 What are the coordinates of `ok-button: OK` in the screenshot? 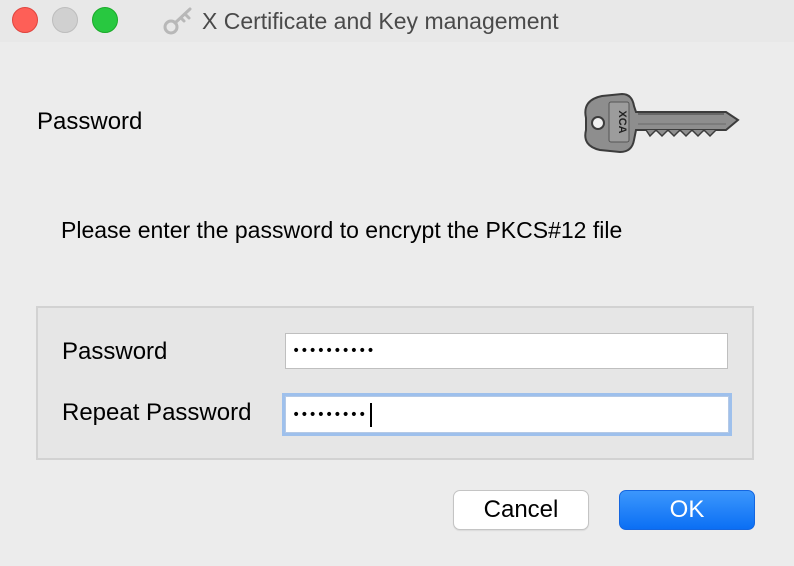 It's located at (687, 510).